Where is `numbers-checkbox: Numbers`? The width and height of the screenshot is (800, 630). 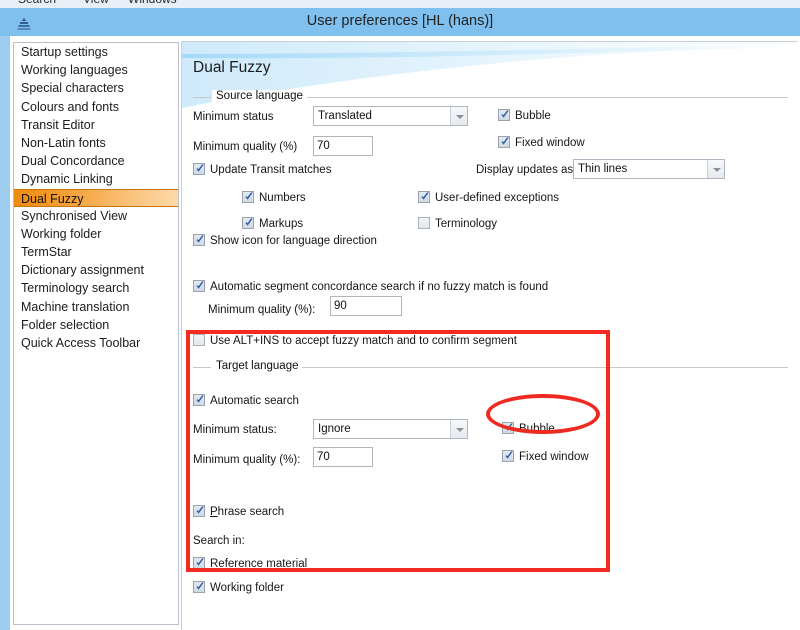
numbers-checkbox: Numbers is located at coordinates (274, 198).